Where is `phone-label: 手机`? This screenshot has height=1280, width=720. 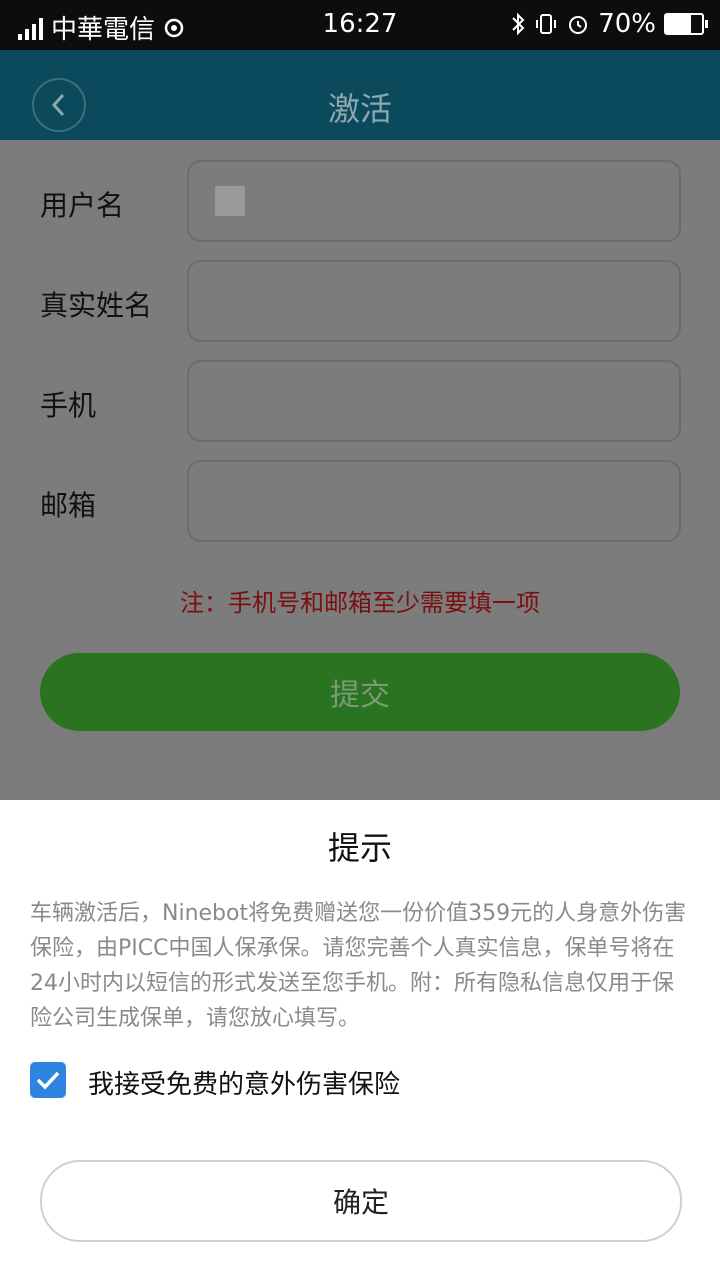
phone-label: 手机 is located at coordinates (68, 405).